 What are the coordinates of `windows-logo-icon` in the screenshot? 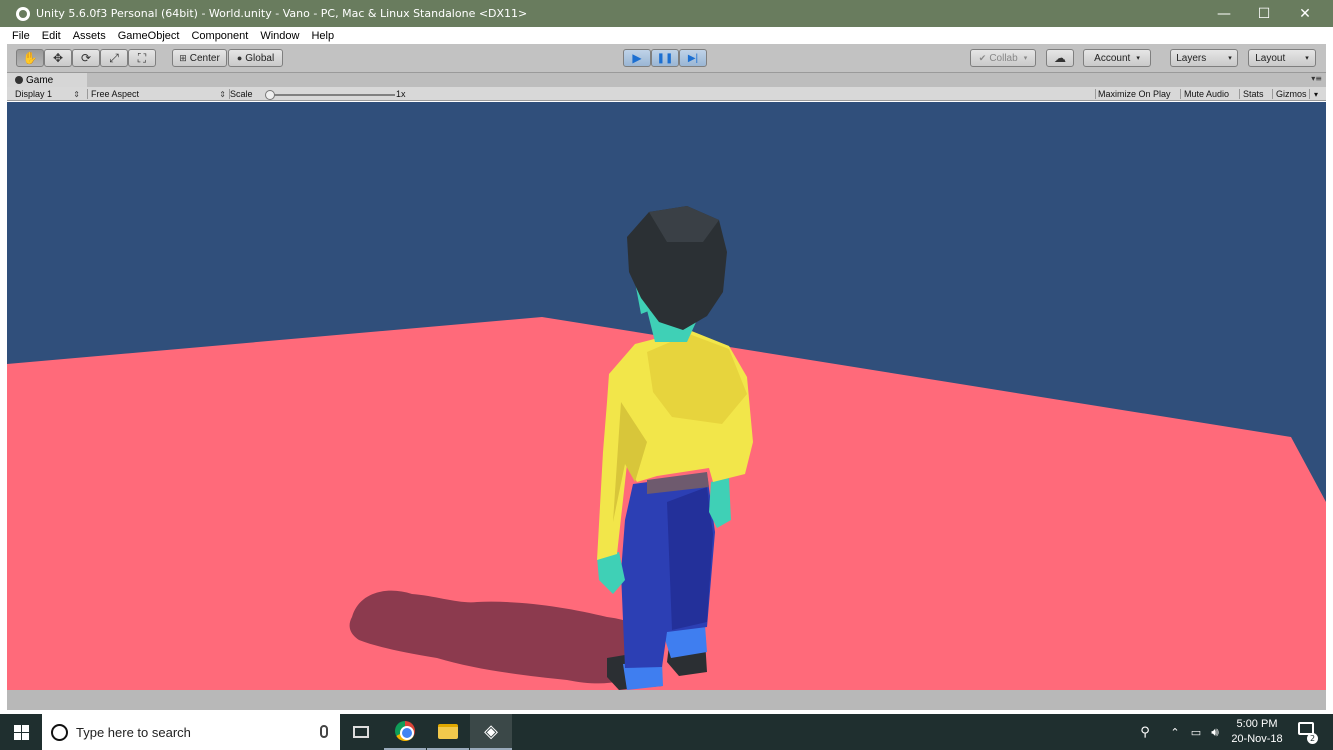 It's located at (21, 732).